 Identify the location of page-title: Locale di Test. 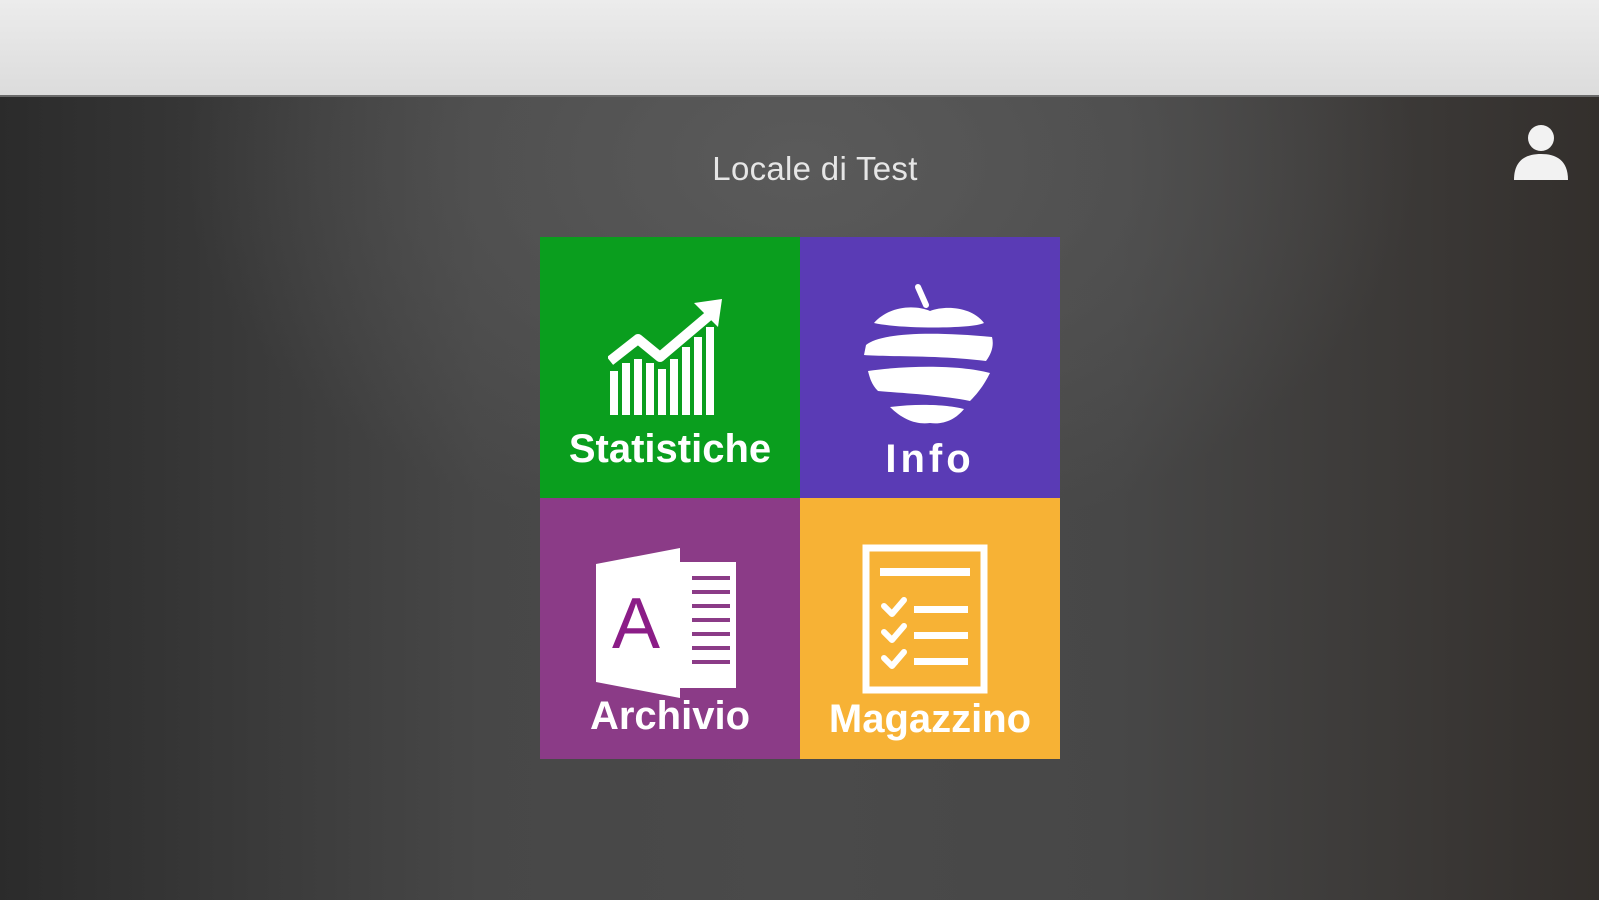
(815, 168).